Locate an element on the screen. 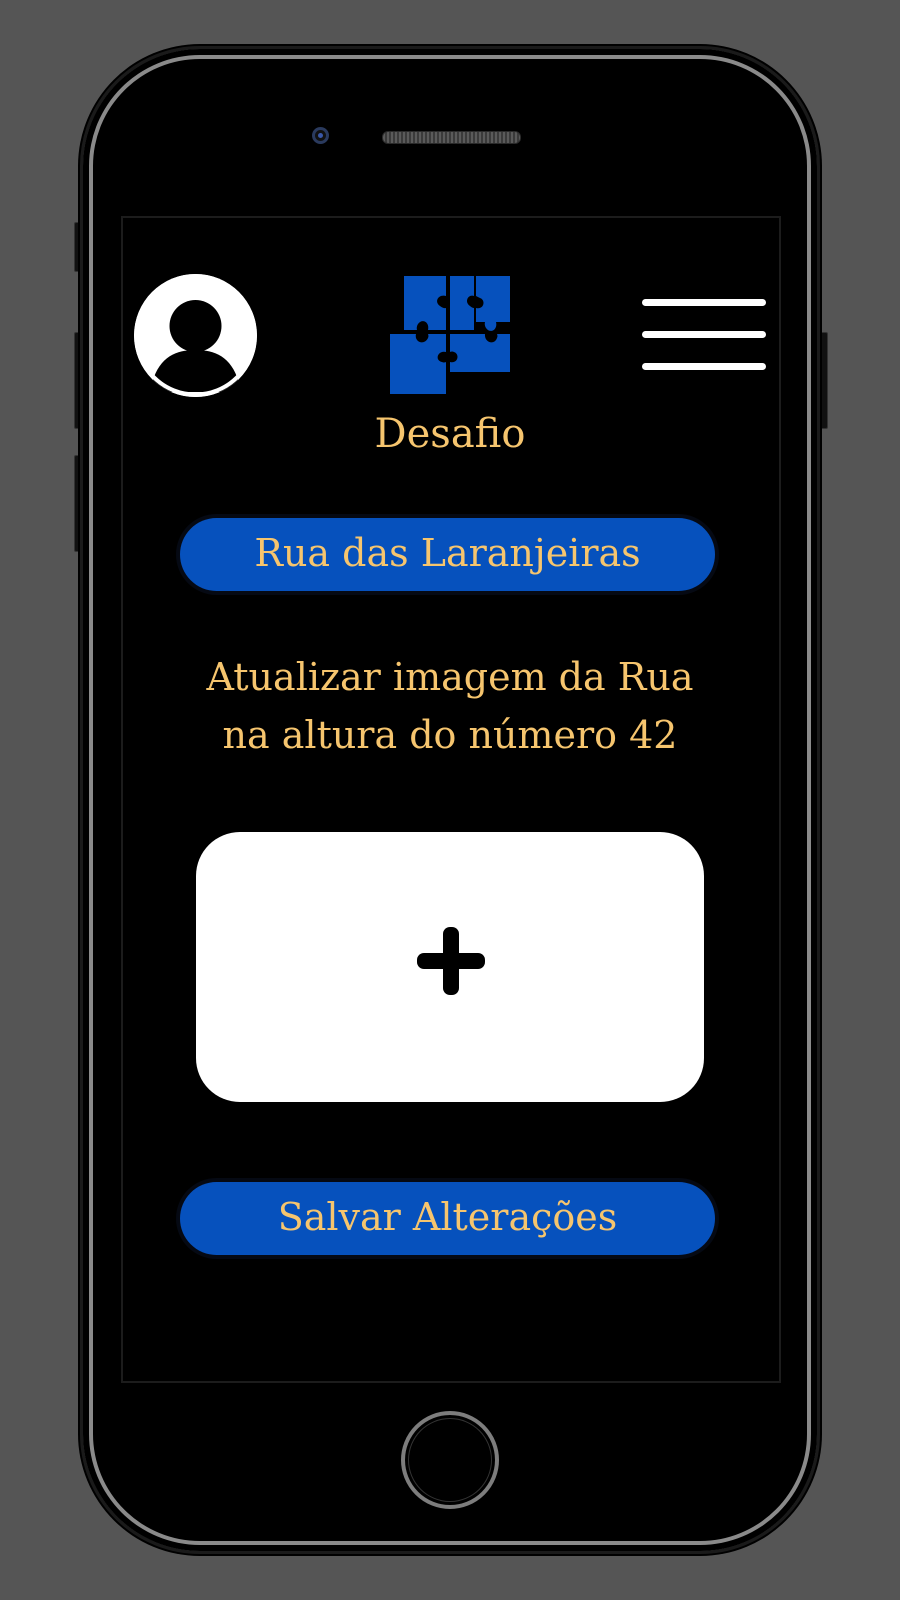  earpiece-speaker is located at coordinates (451, 137).